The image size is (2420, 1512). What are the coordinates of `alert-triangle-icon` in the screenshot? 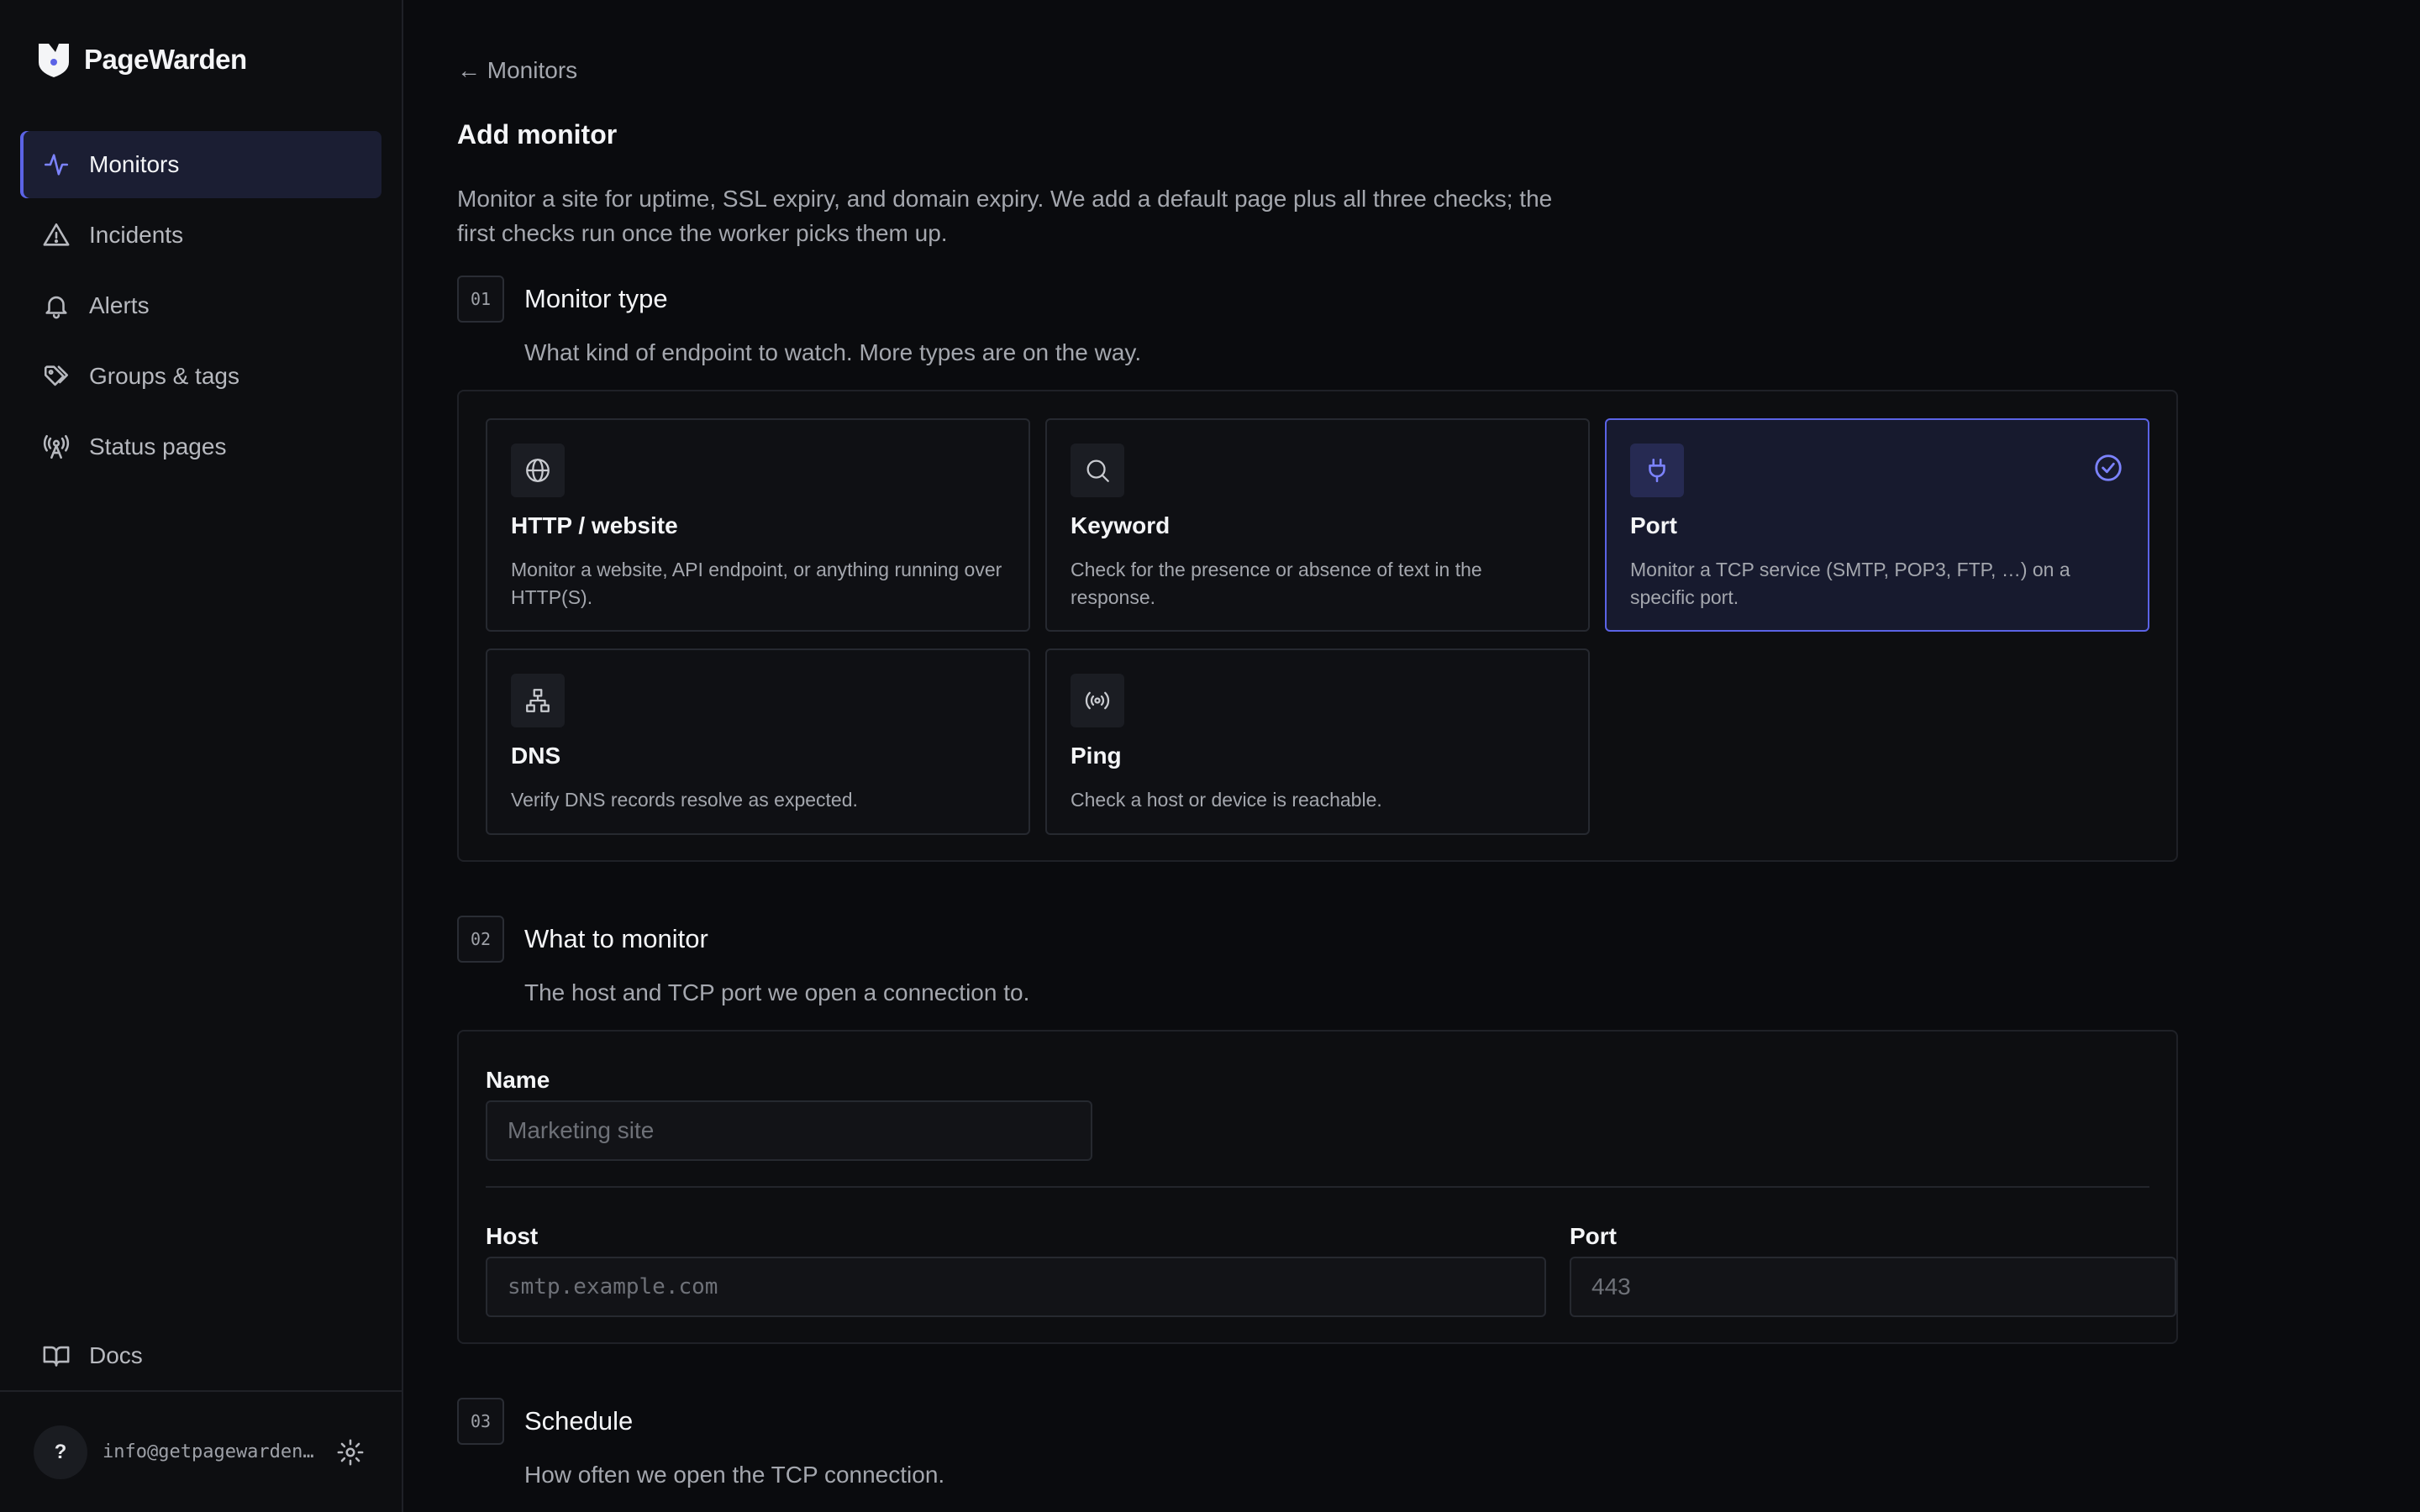 It's located at (56, 234).